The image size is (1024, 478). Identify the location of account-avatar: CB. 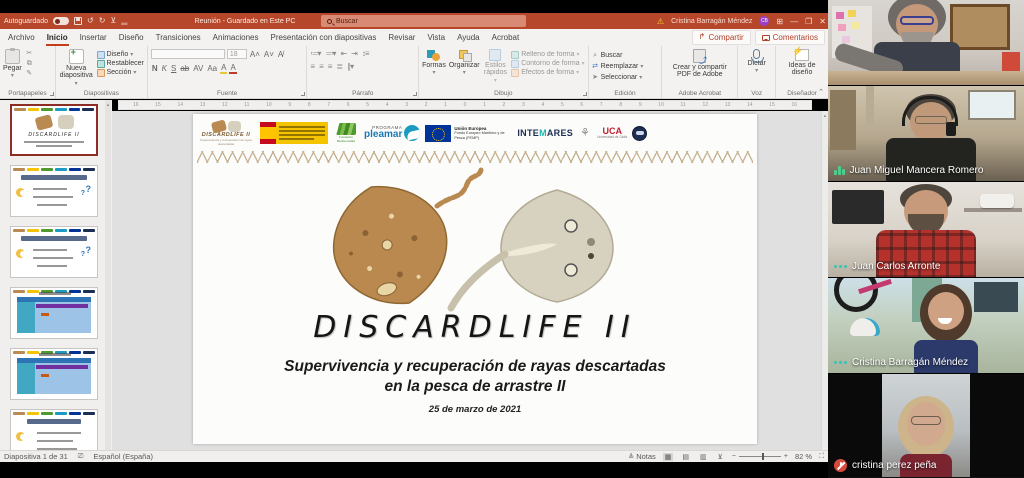
(764, 21).